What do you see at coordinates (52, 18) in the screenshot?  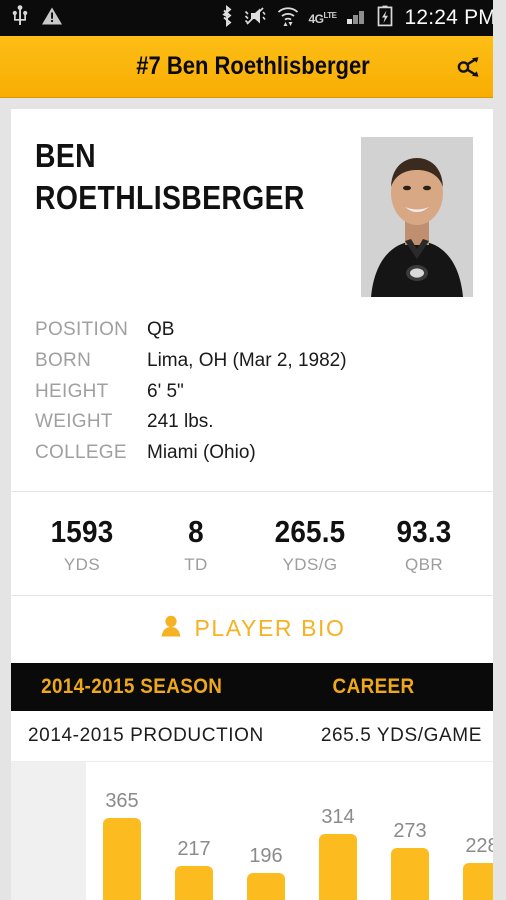 I see `warning-icon` at bounding box center [52, 18].